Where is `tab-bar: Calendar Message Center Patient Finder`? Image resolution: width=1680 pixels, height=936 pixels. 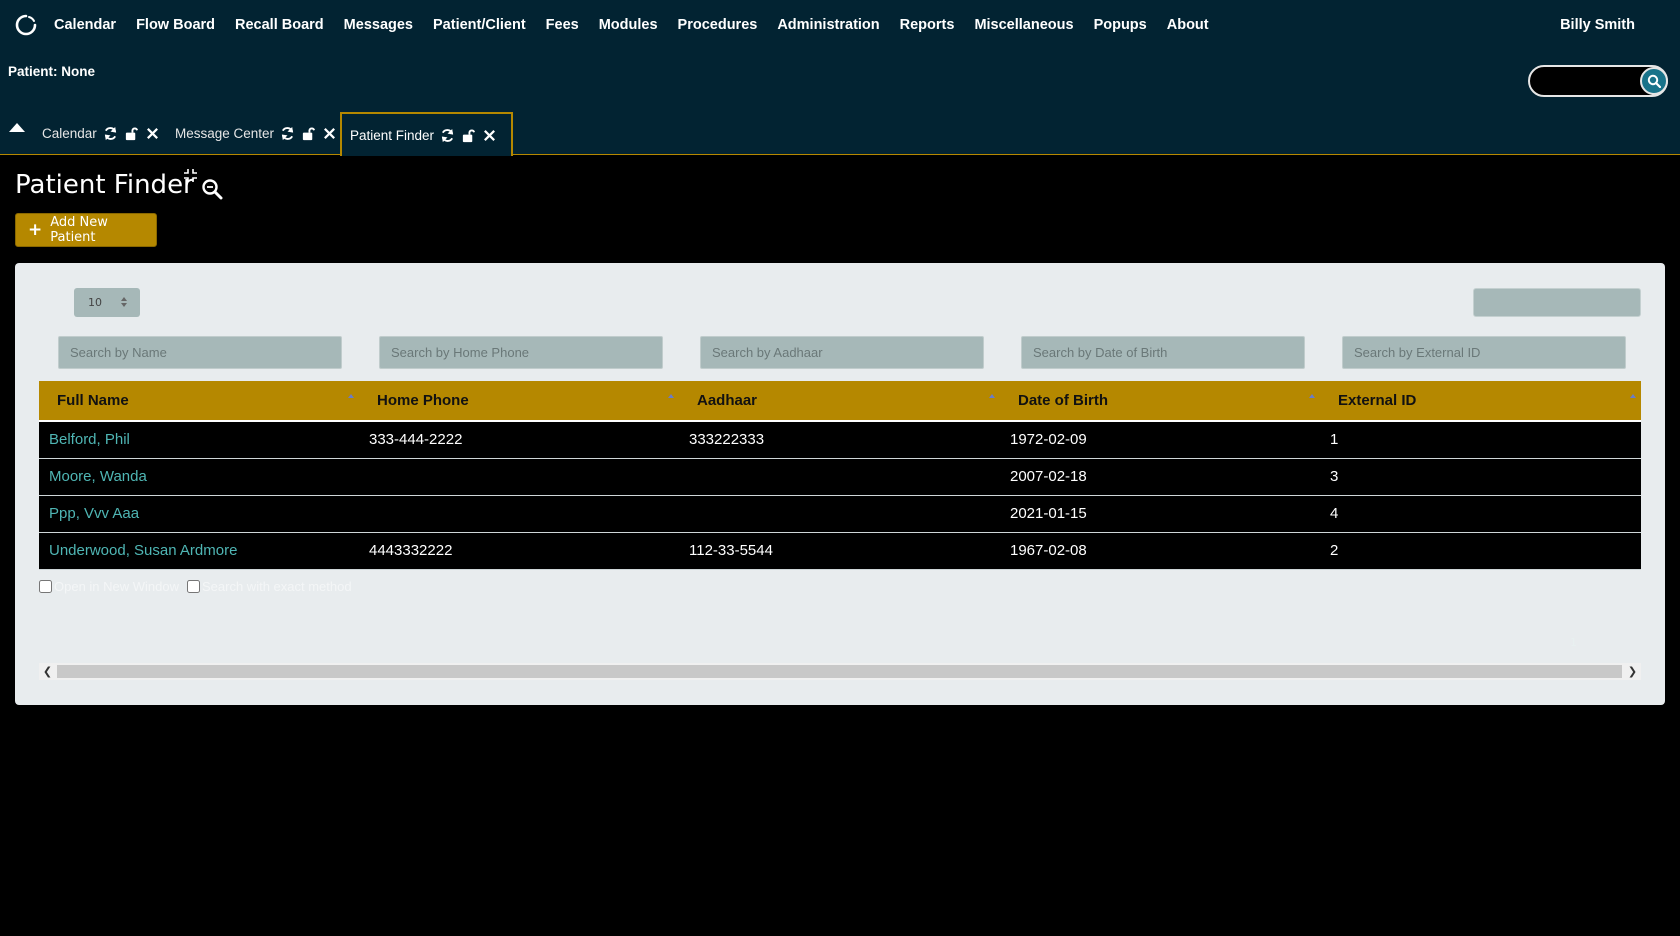 tab-bar: Calendar Message Center Patient Finder is located at coordinates (840, 134).